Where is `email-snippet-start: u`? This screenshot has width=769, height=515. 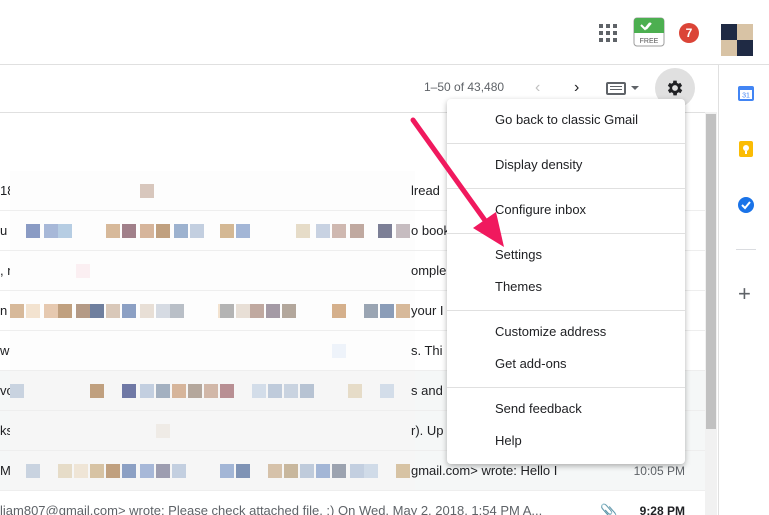
email-snippet-start: u is located at coordinates (4, 230).